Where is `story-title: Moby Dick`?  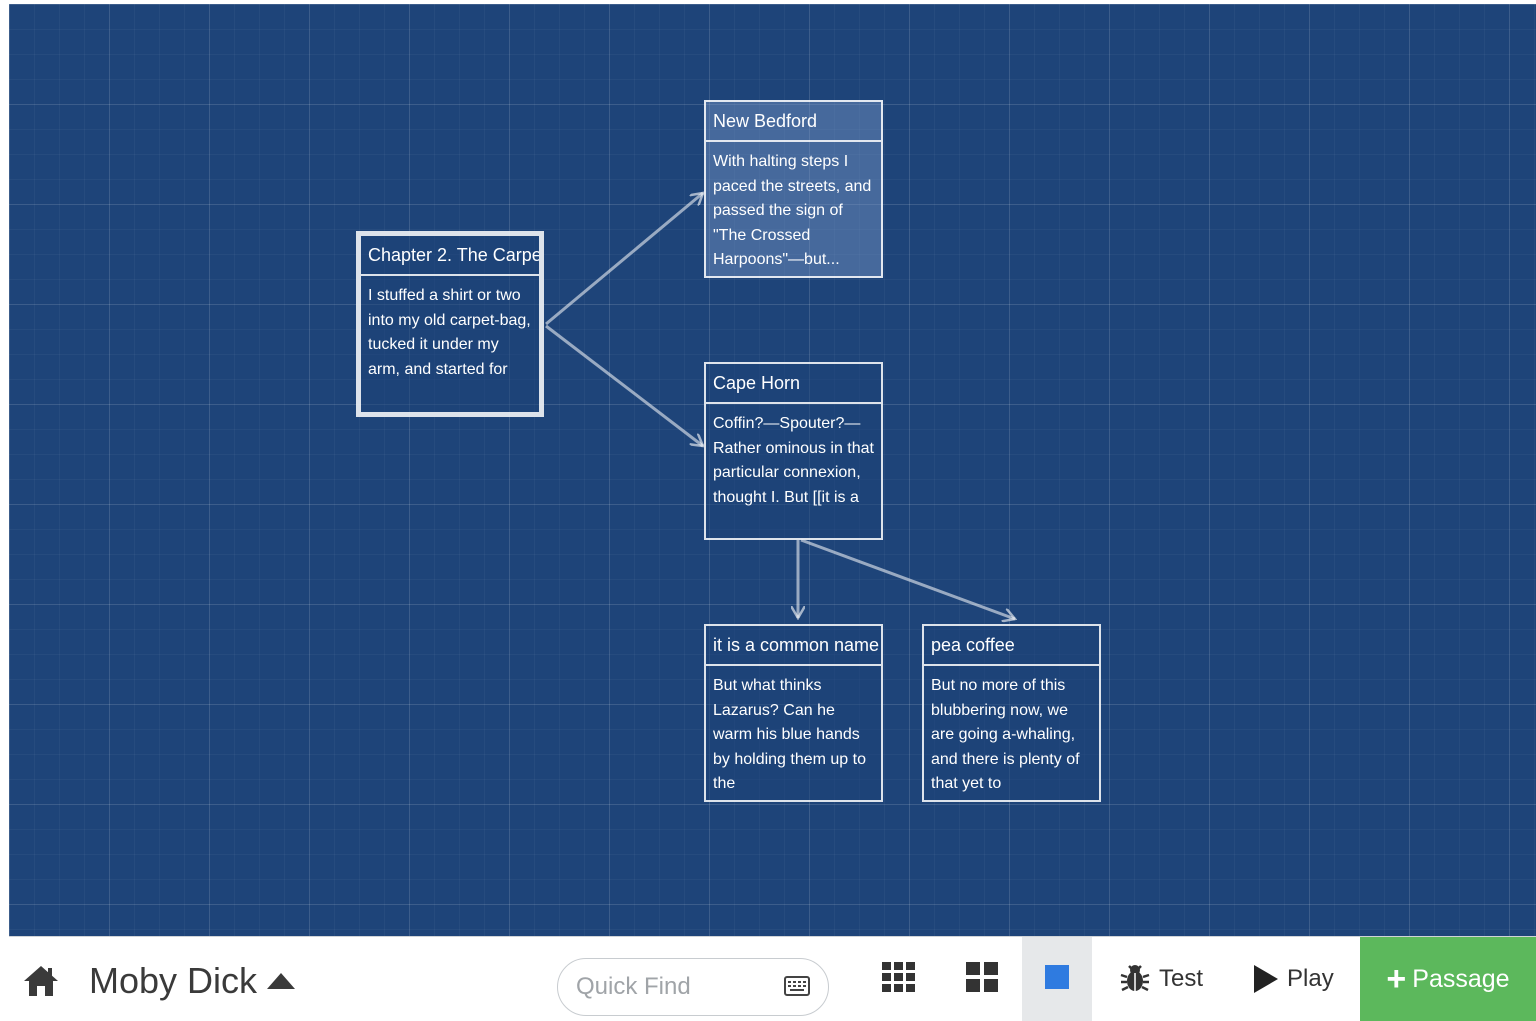 story-title: Moby Dick is located at coordinates (173, 980).